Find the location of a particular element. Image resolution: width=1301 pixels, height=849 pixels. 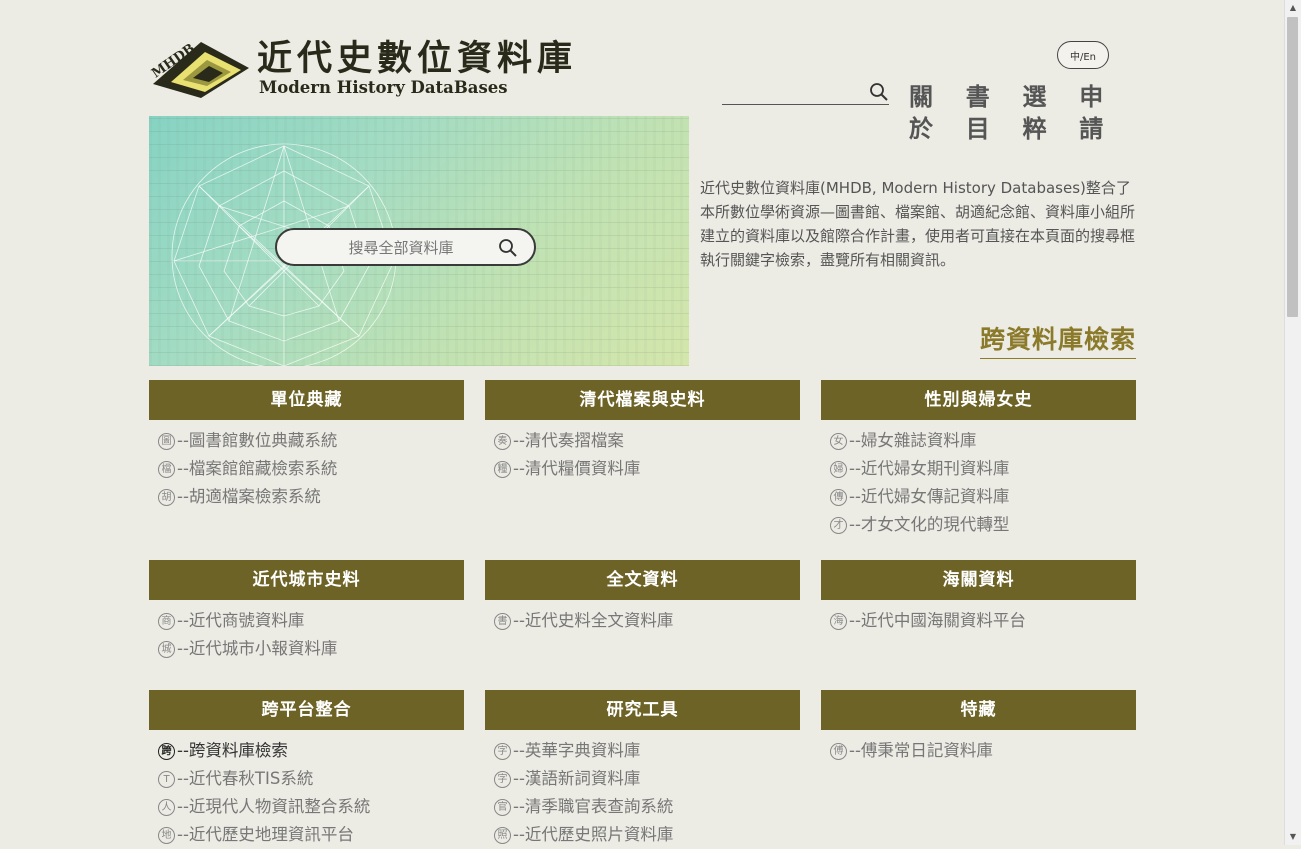

category-link-list: 圖 --圖書館數位典藏系統檔 --檔案館館藏檢索系統胡 --胡適檔案檢索系統 is located at coordinates (306, 469).